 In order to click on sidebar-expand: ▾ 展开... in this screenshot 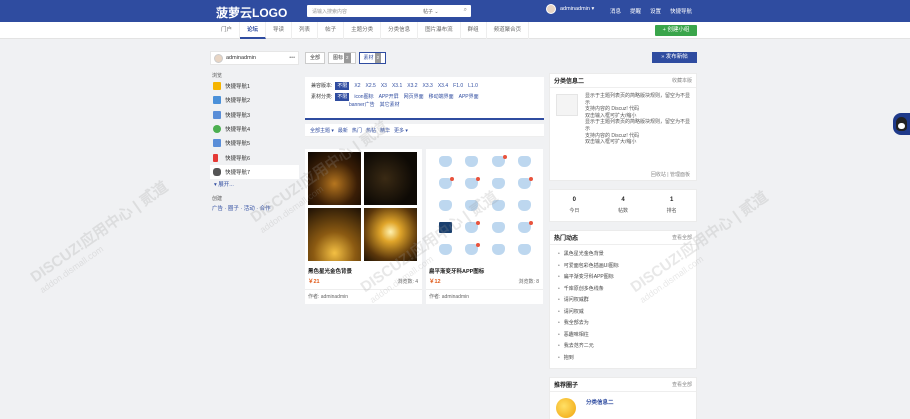, I will do `click(254, 184)`.